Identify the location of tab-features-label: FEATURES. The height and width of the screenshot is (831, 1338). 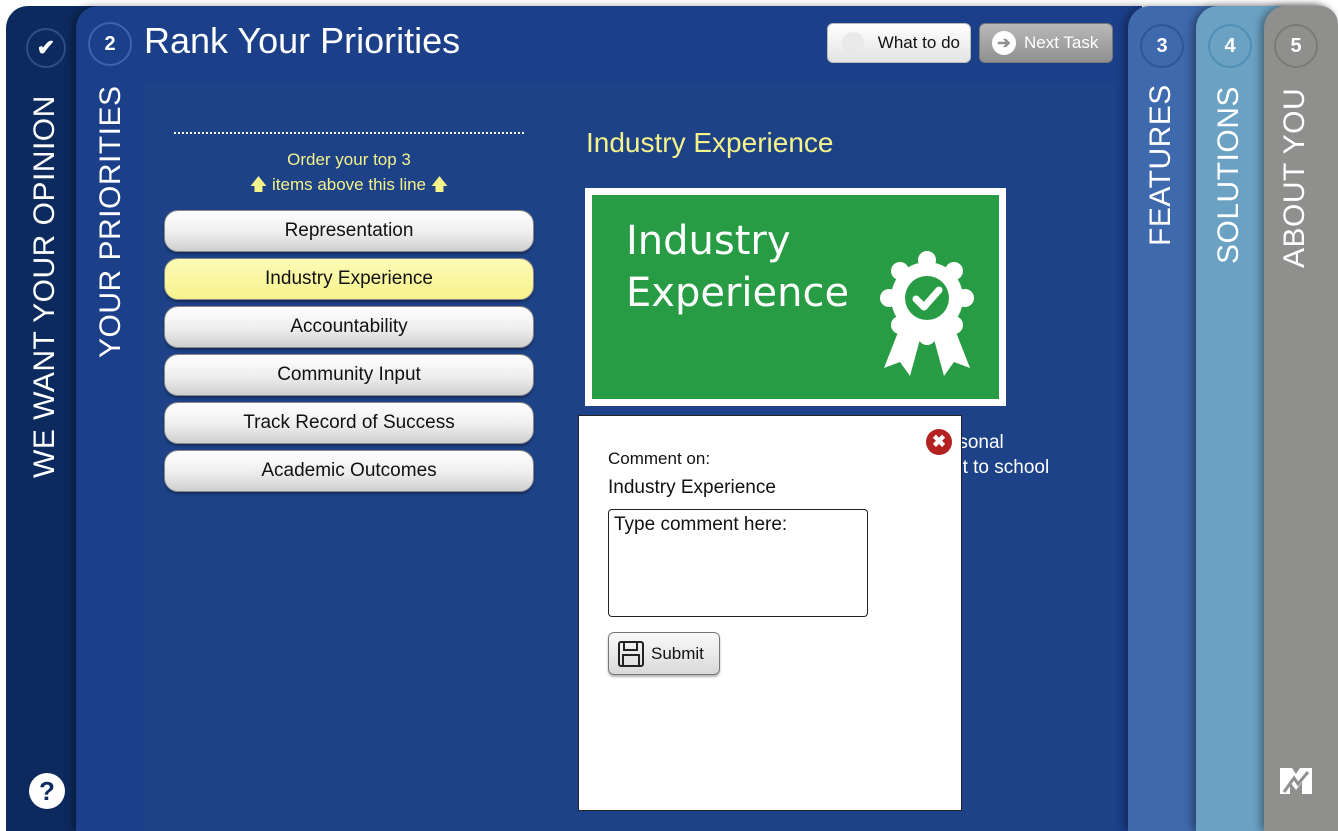
(1160, 165).